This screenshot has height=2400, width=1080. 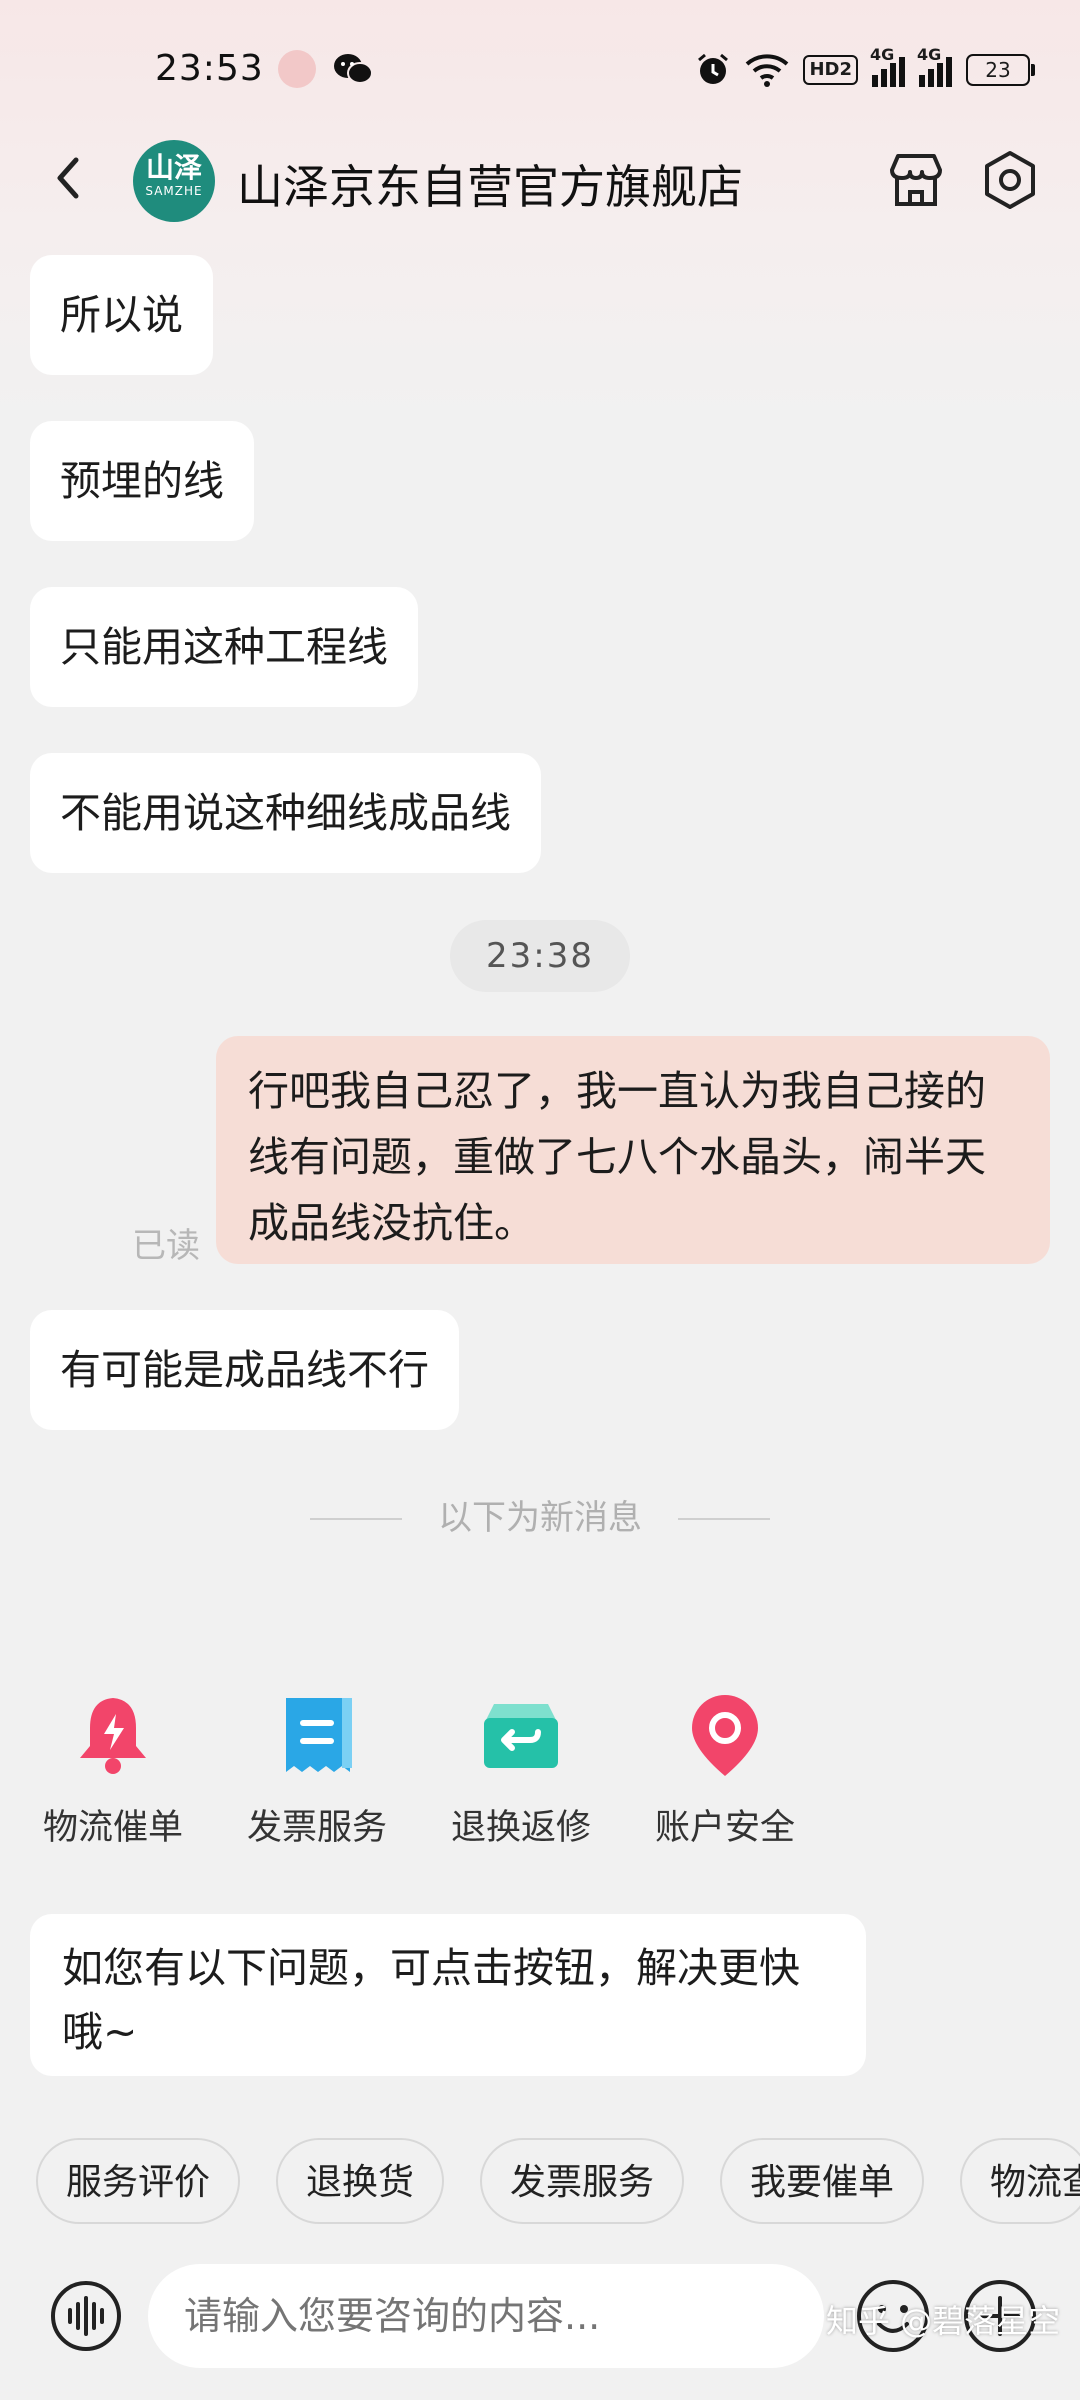 I want to click on chip-invoice-service: 发票服务, so click(x=582, y=2181).